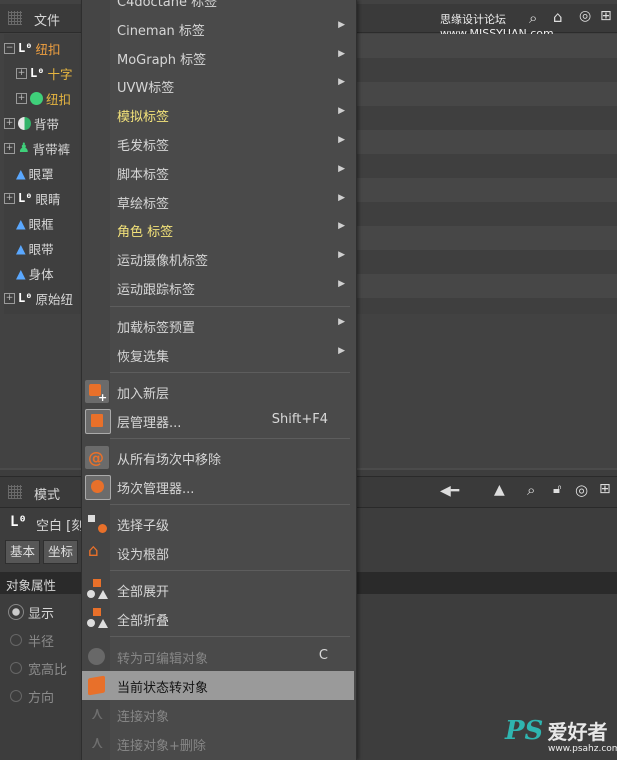 Image resolution: width=617 pixels, height=760 pixels. What do you see at coordinates (143, 526) in the screenshot?
I see `menu-item-label: 选择子级` at bounding box center [143, 526].